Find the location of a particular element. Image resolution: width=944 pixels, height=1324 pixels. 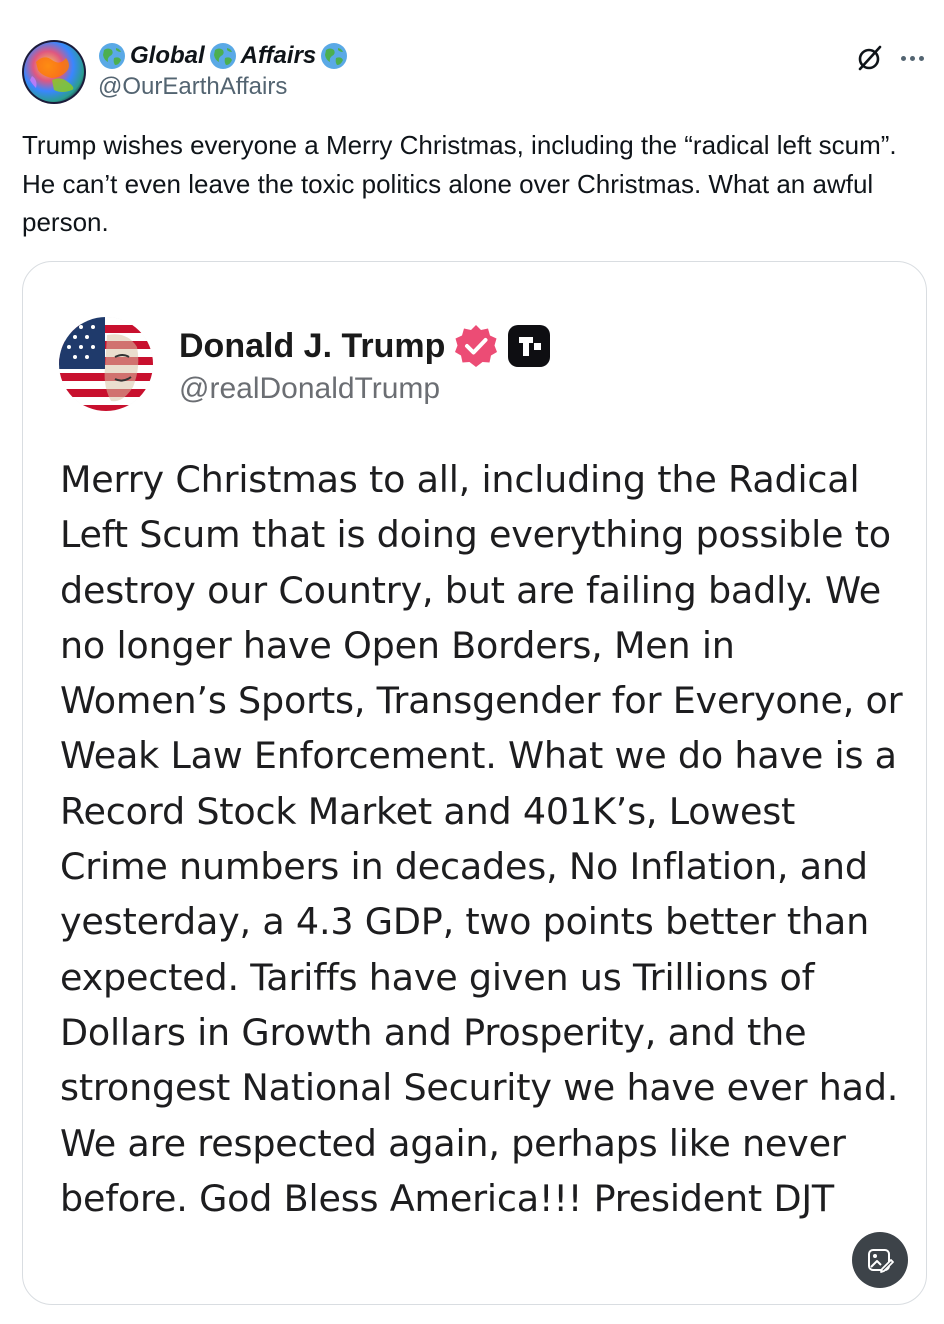

grok-icon is located at coordinates (870, 58).